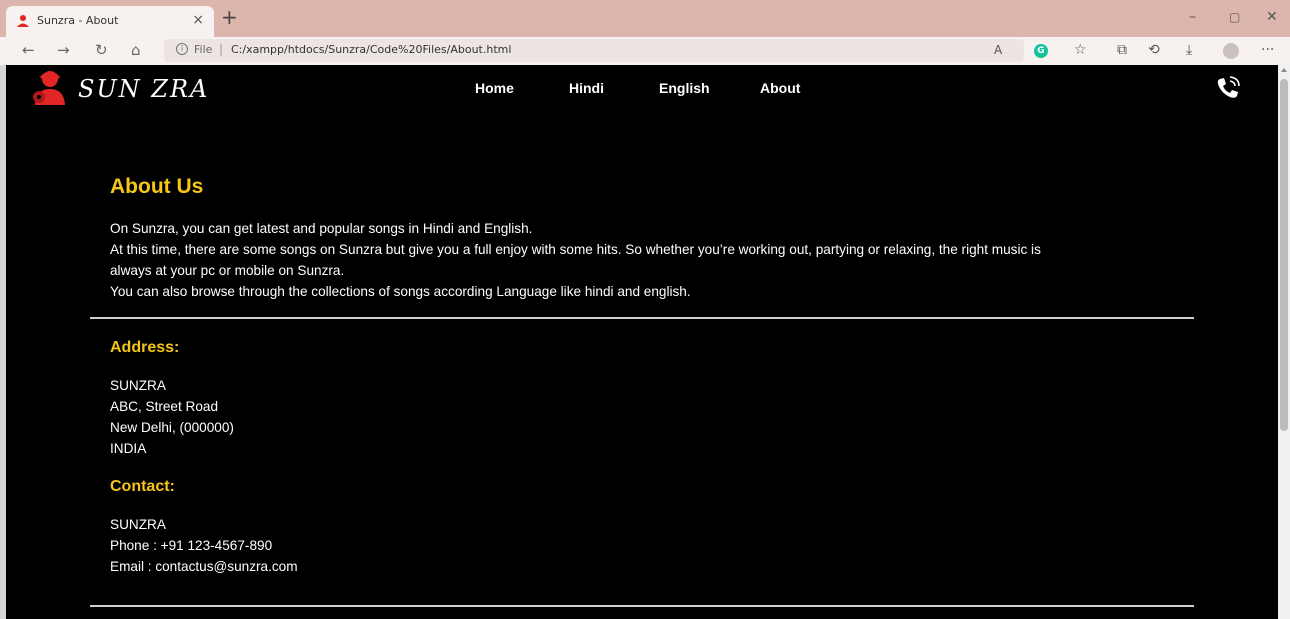 The image size is (1290, 619). I want to click on restore-button: ▢, so click(1234, 17).